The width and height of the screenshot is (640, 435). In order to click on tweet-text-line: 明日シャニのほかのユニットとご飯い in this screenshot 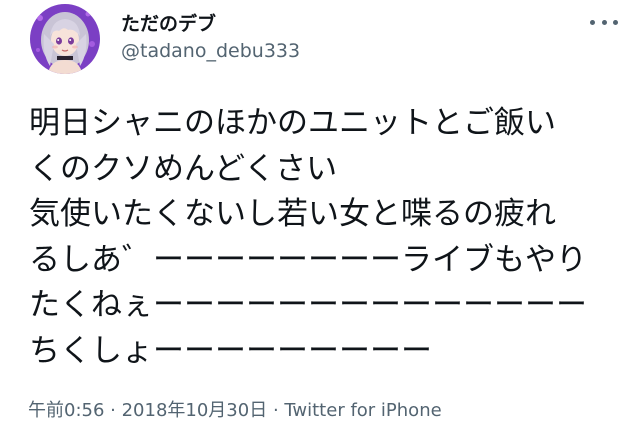, I will do `click(292, 123)`.